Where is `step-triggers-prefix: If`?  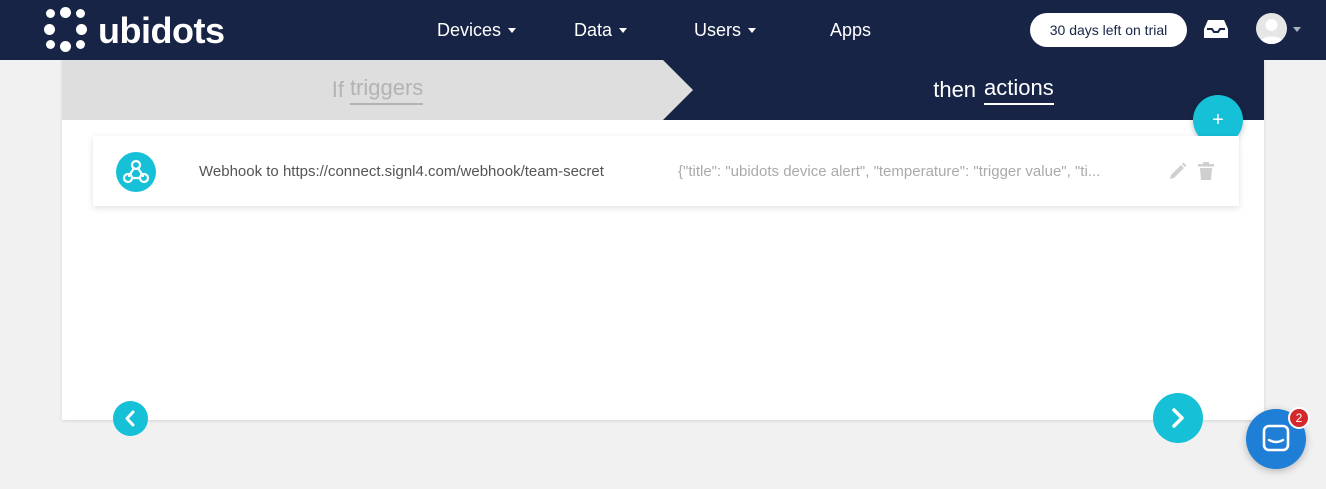 step-triggers-prefix: If is located at coordinates (337, 89).